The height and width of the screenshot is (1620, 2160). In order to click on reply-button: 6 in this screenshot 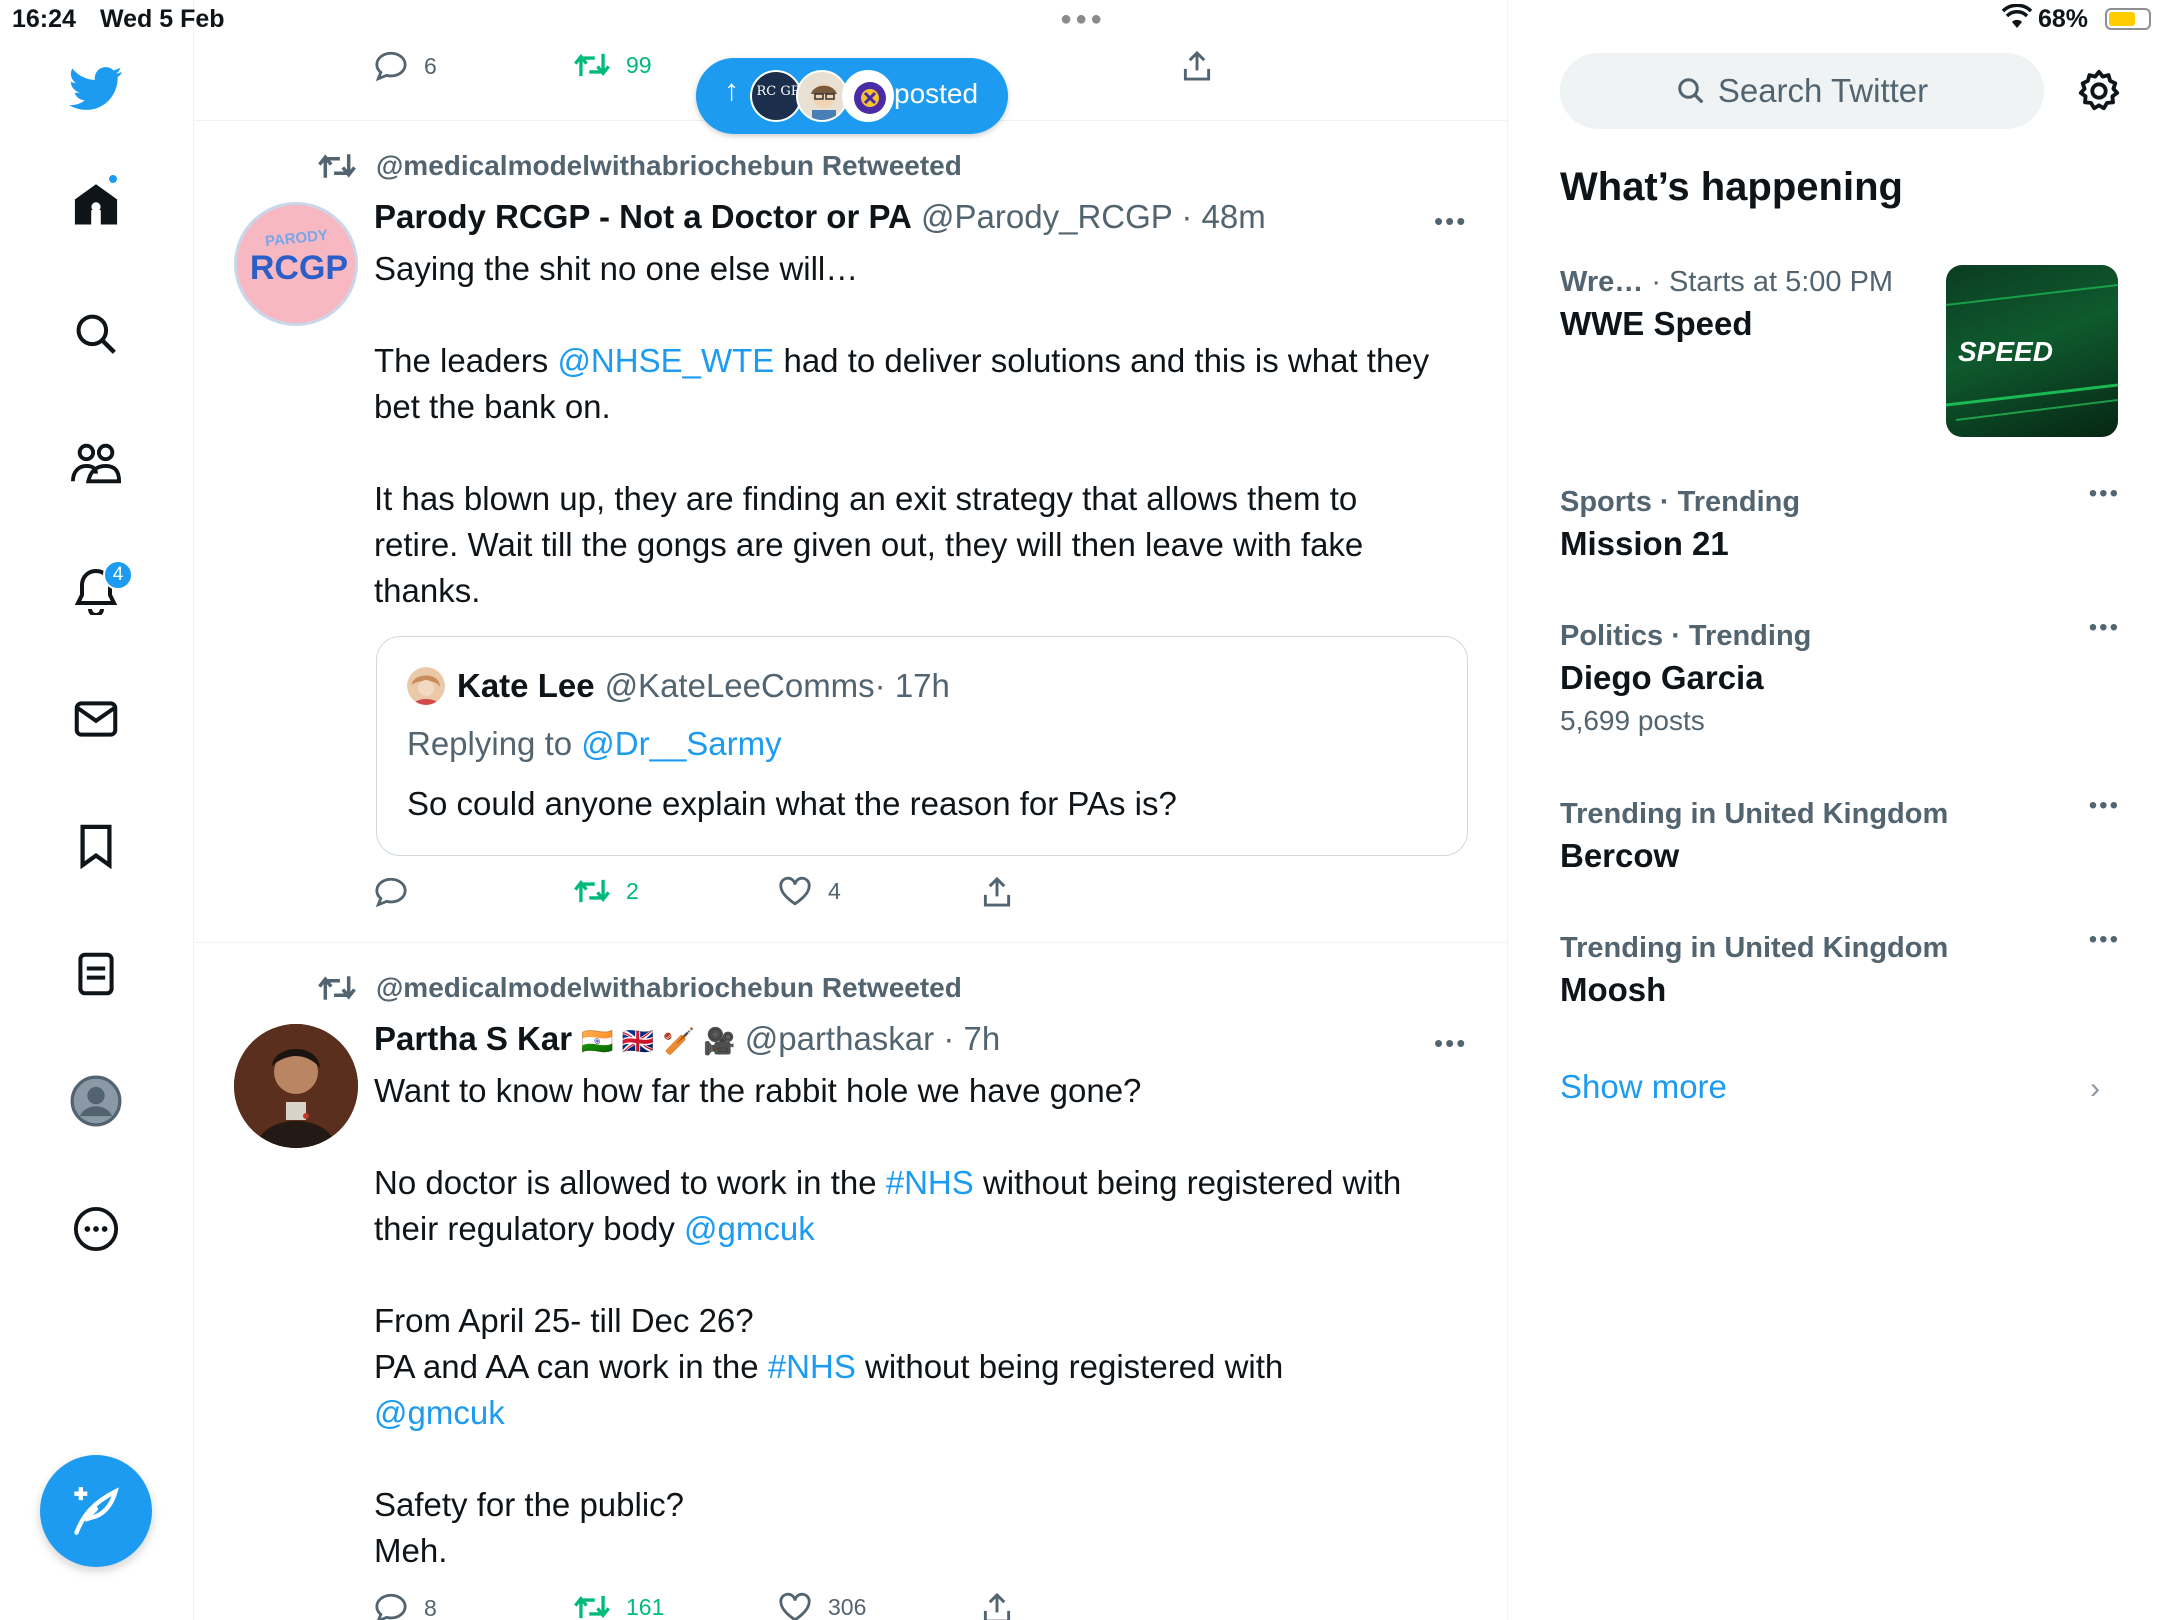, I will do `click(405, 66)`.